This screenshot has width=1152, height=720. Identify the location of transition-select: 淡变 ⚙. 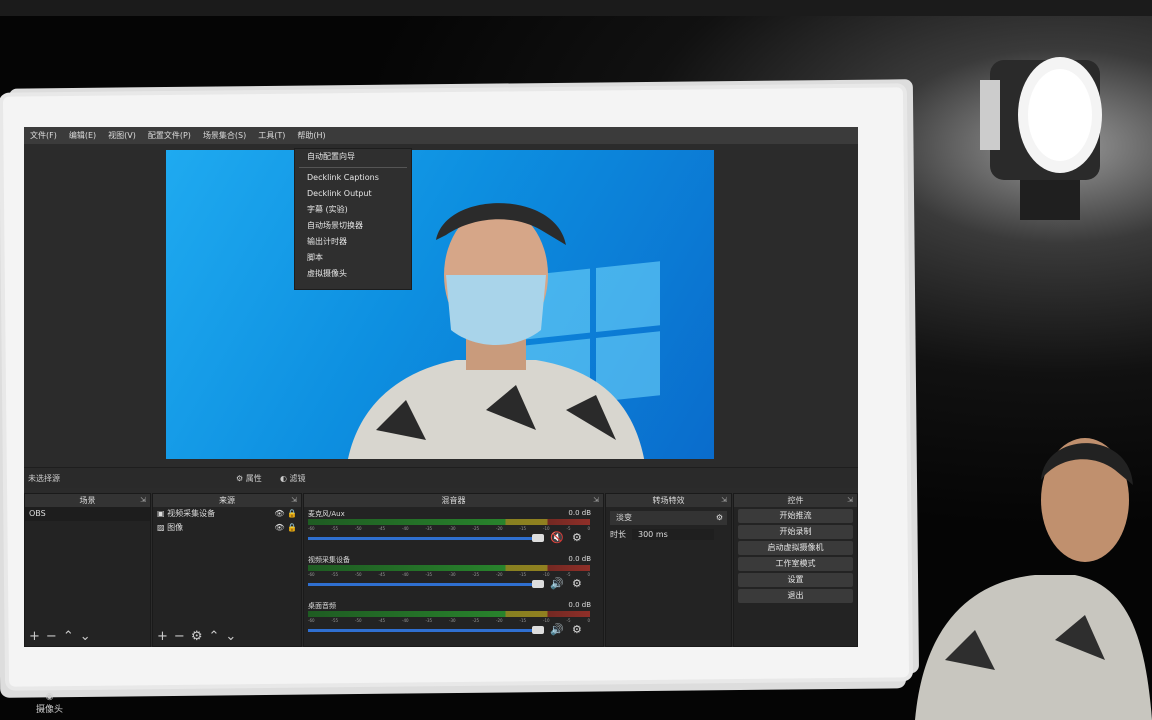
(668, 518).